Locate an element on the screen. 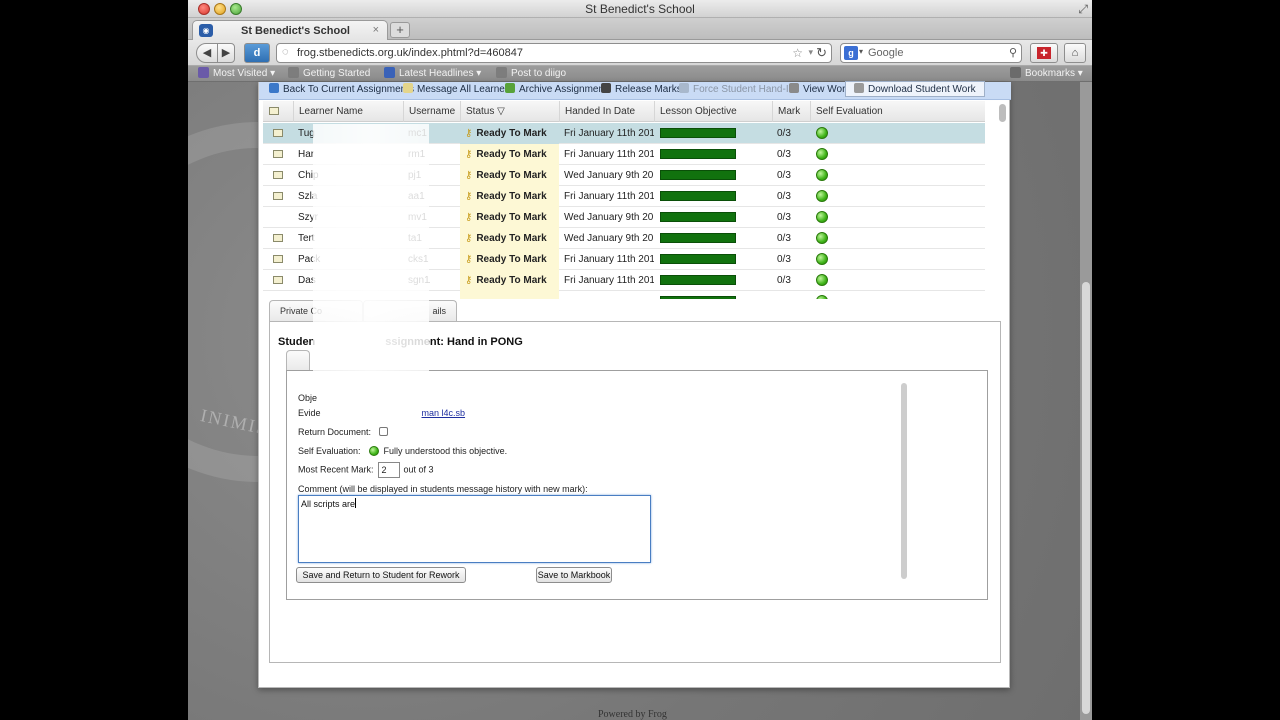 The image size is (1280, 720). handed-in-date-cell: Fri January 11th 2013 is located at coordinates (609, 154).